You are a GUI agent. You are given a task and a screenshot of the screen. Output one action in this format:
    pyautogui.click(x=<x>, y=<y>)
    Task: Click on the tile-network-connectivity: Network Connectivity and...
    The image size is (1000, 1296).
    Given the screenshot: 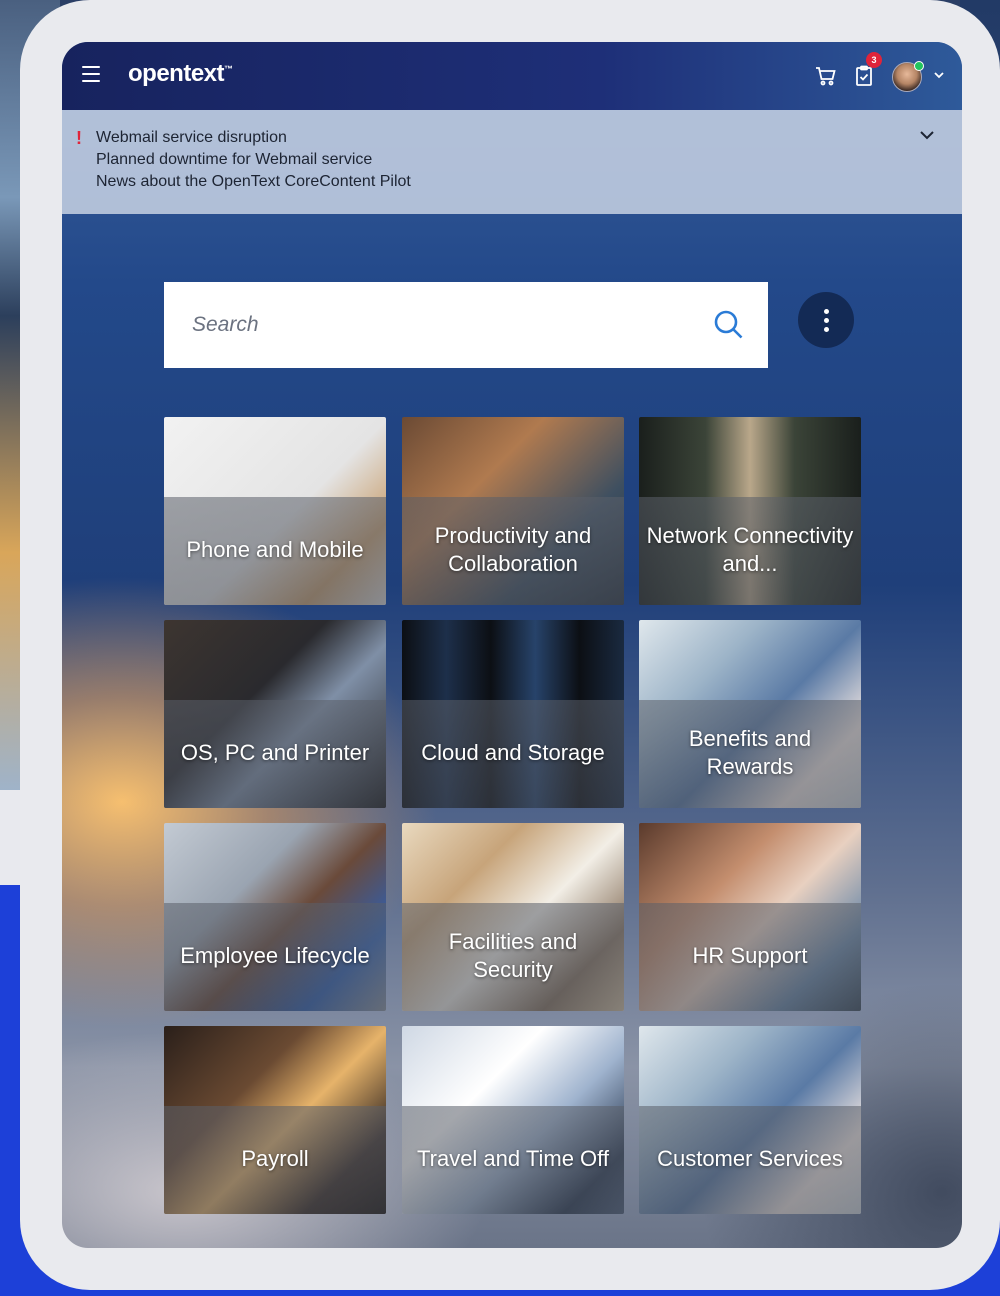 What is the action you would take?
    pyautogui.click(x=750, y=511)
    